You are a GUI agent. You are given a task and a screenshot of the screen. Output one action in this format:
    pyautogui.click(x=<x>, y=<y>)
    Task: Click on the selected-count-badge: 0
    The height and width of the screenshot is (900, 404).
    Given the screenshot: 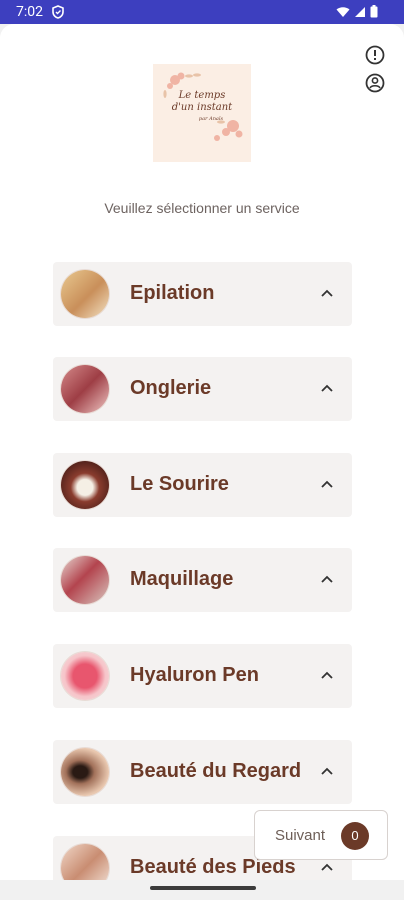 What is the action you would take?
    pyautogui.click(x=355, y=836)
    